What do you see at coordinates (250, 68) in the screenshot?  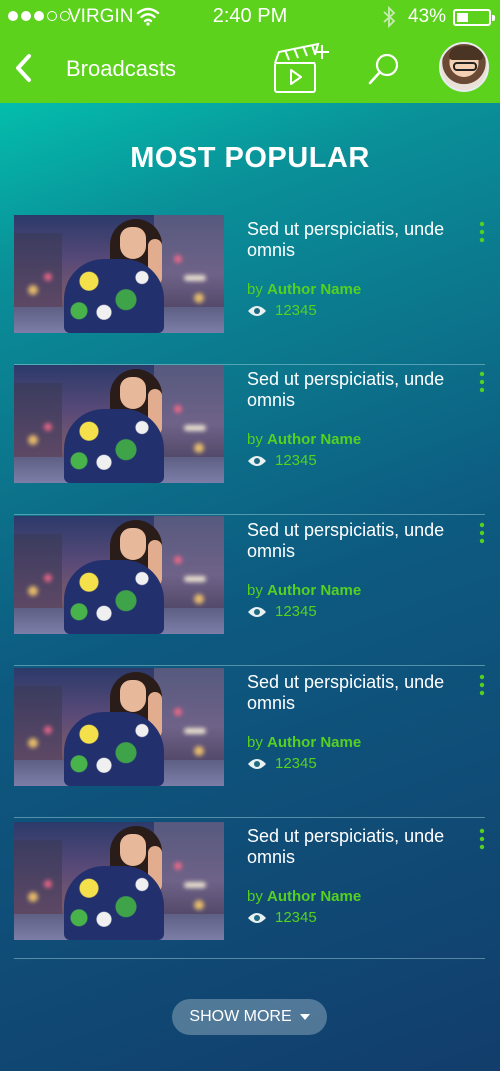 I see `nav-bar: Broadcasts` at bounding box center [250, 68].